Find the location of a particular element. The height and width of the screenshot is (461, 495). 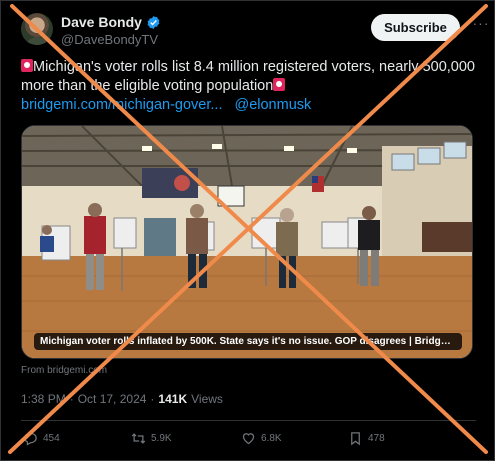

reply-button: 454 is located at coordinates (41, 438).